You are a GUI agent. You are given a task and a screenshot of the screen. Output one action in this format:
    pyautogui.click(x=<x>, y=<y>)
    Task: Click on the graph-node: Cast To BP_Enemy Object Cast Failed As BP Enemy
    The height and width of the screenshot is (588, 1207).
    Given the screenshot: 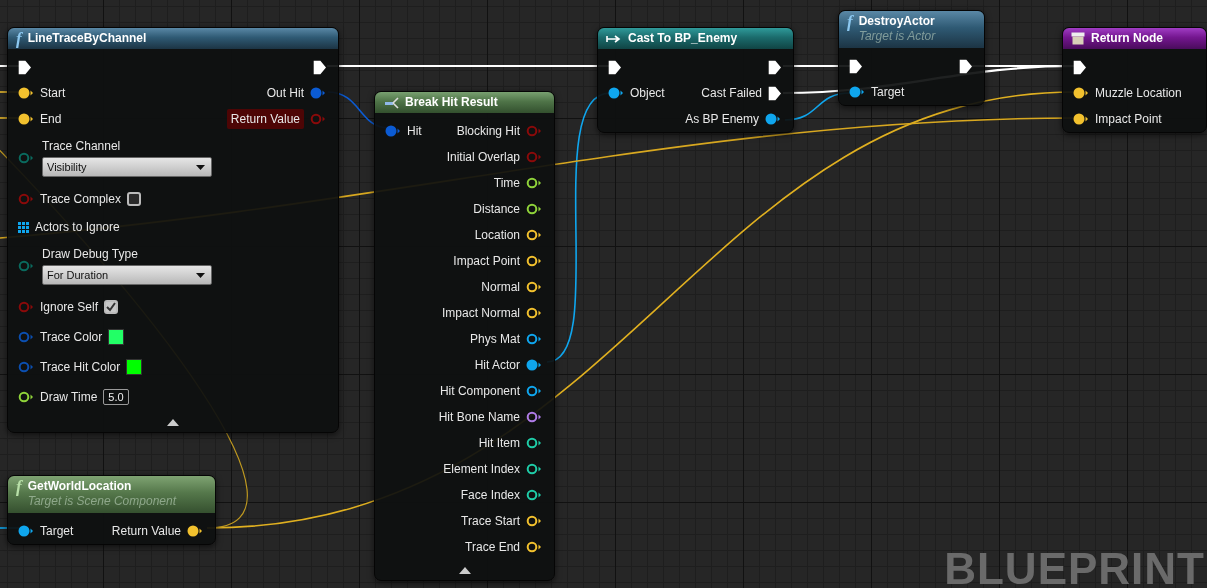 What is the action you would take?
    pyautogui.click(x=695, y=80)
    